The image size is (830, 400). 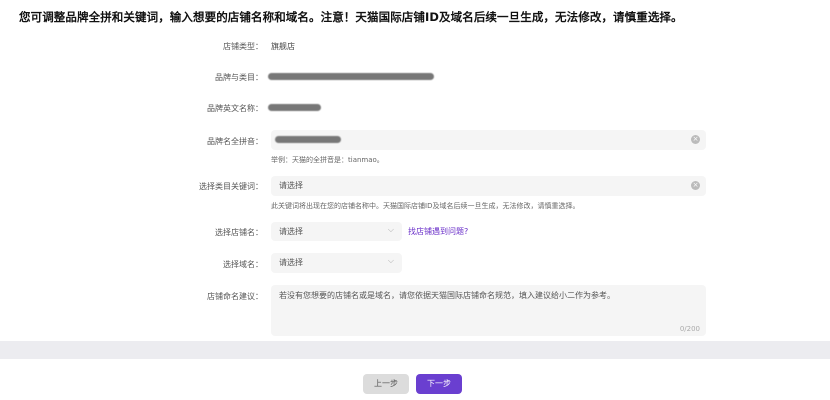 What do you see at coordinates (415, 350) in the screenshot?
I see `footer-divider` at bounding box center [415, 350].